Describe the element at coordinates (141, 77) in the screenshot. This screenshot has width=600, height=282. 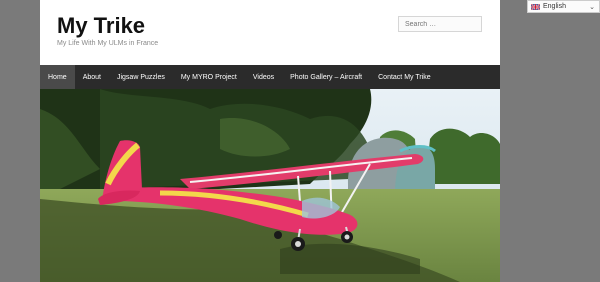
I see `nav-item-jigsaw-puzzles: Jigsaw Puzzles` at that location.